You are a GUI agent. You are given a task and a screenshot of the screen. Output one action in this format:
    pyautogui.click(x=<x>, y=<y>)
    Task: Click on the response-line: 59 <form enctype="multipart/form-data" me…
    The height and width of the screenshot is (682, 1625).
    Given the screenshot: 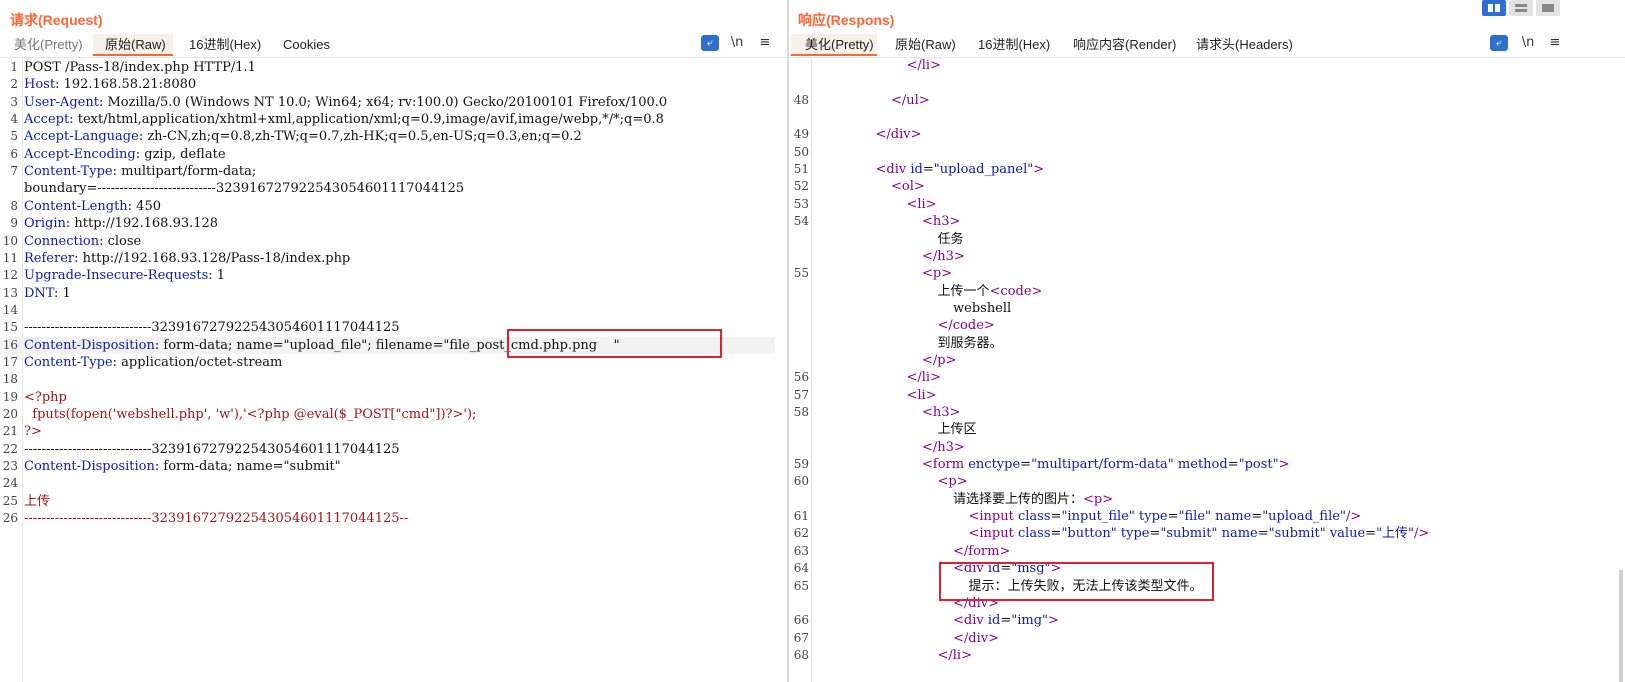 What is the action you would take?
    pyautogui.click(x=1204, y=464)
    